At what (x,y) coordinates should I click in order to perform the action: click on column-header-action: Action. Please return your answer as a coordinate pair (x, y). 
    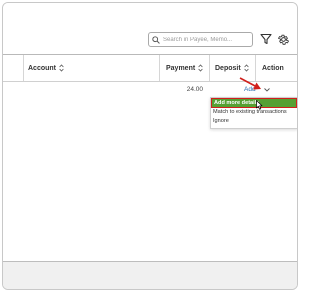
    Looking at the image, I should click on (273, 68).